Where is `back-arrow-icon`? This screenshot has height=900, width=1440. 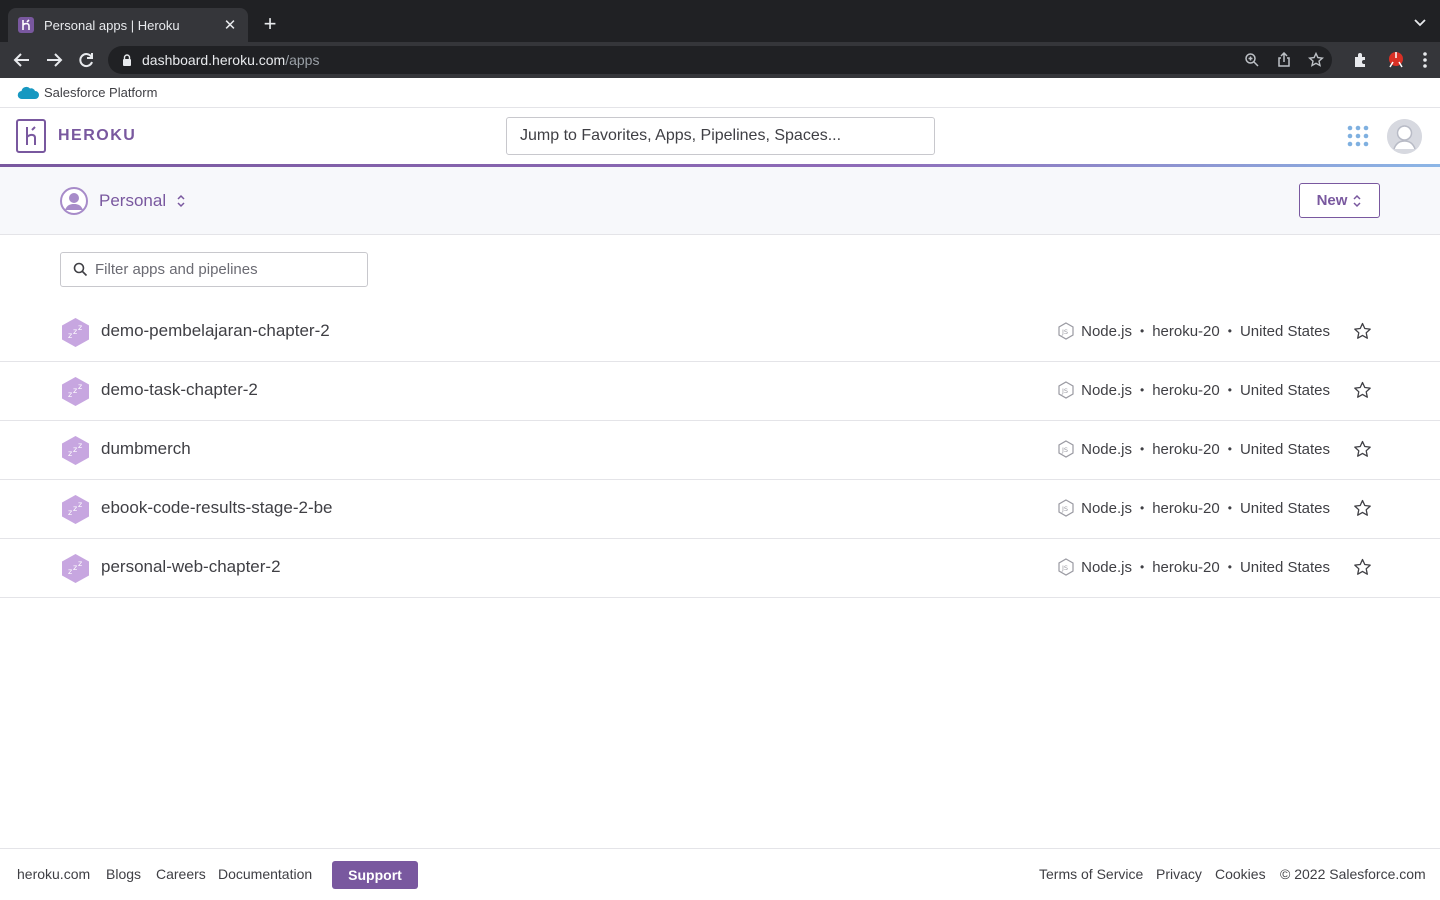 back-arrow-icon is located at coordinates (22, 60).